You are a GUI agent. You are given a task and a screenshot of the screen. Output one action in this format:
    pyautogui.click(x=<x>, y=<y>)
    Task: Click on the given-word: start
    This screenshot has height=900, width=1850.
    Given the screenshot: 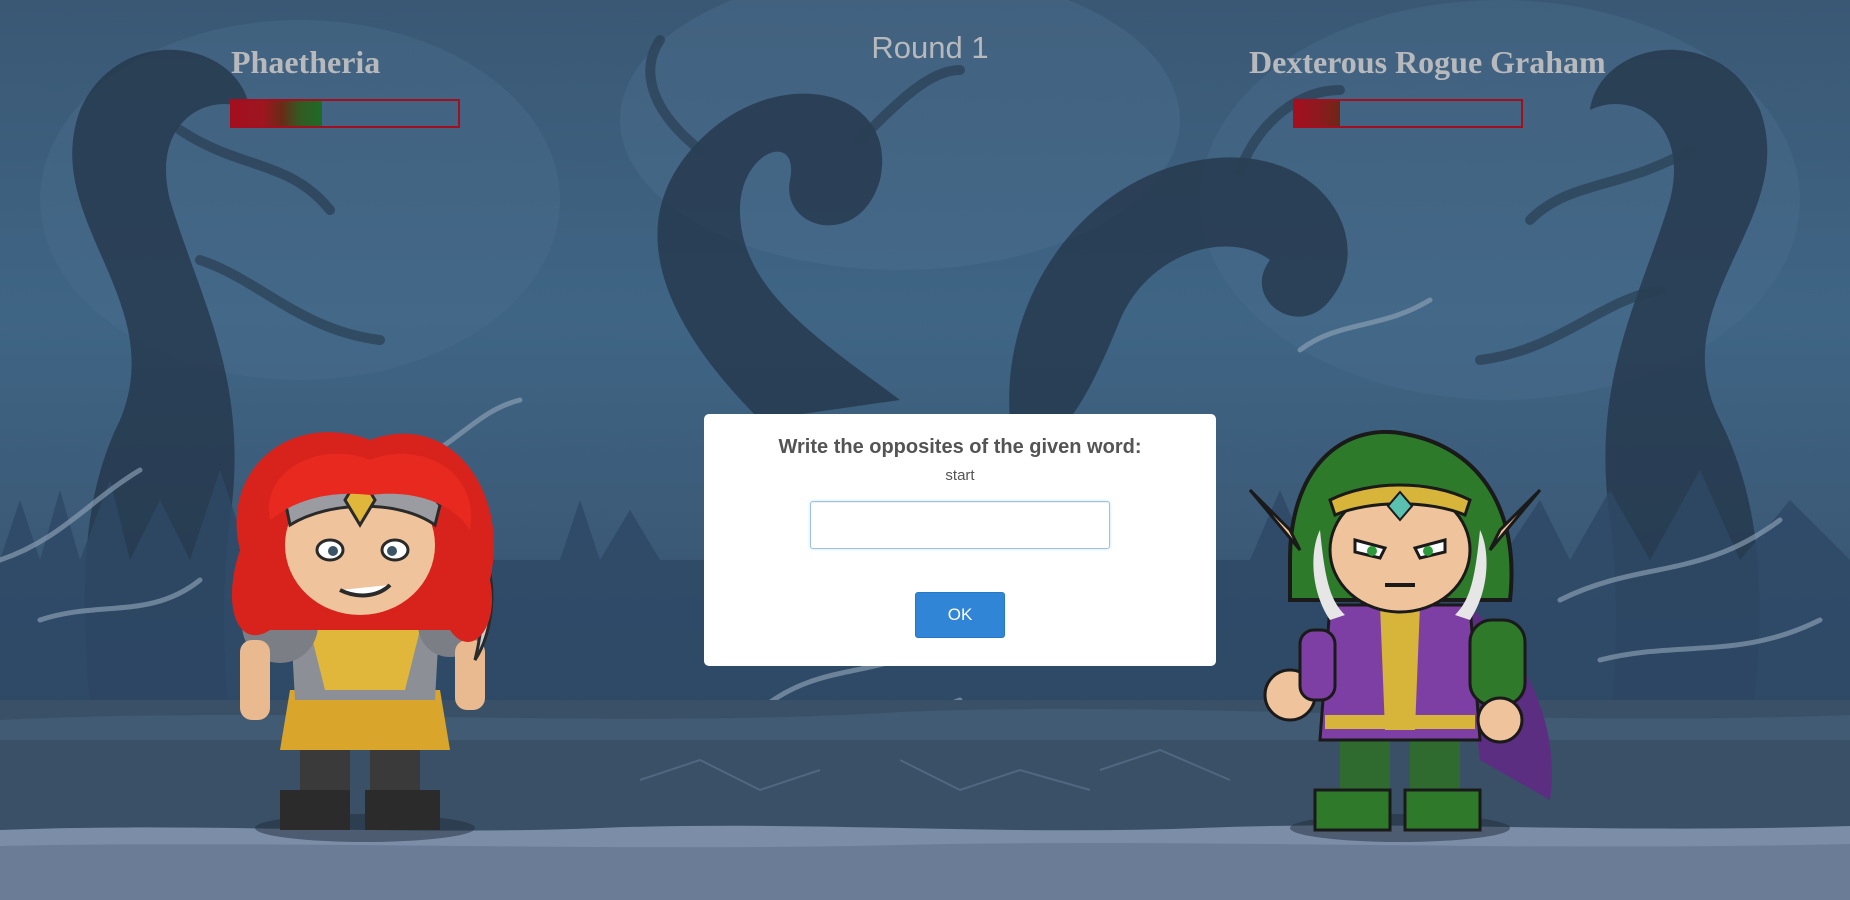 What is the action you would take?
    pyautogui.click(x=960, y=475)
    